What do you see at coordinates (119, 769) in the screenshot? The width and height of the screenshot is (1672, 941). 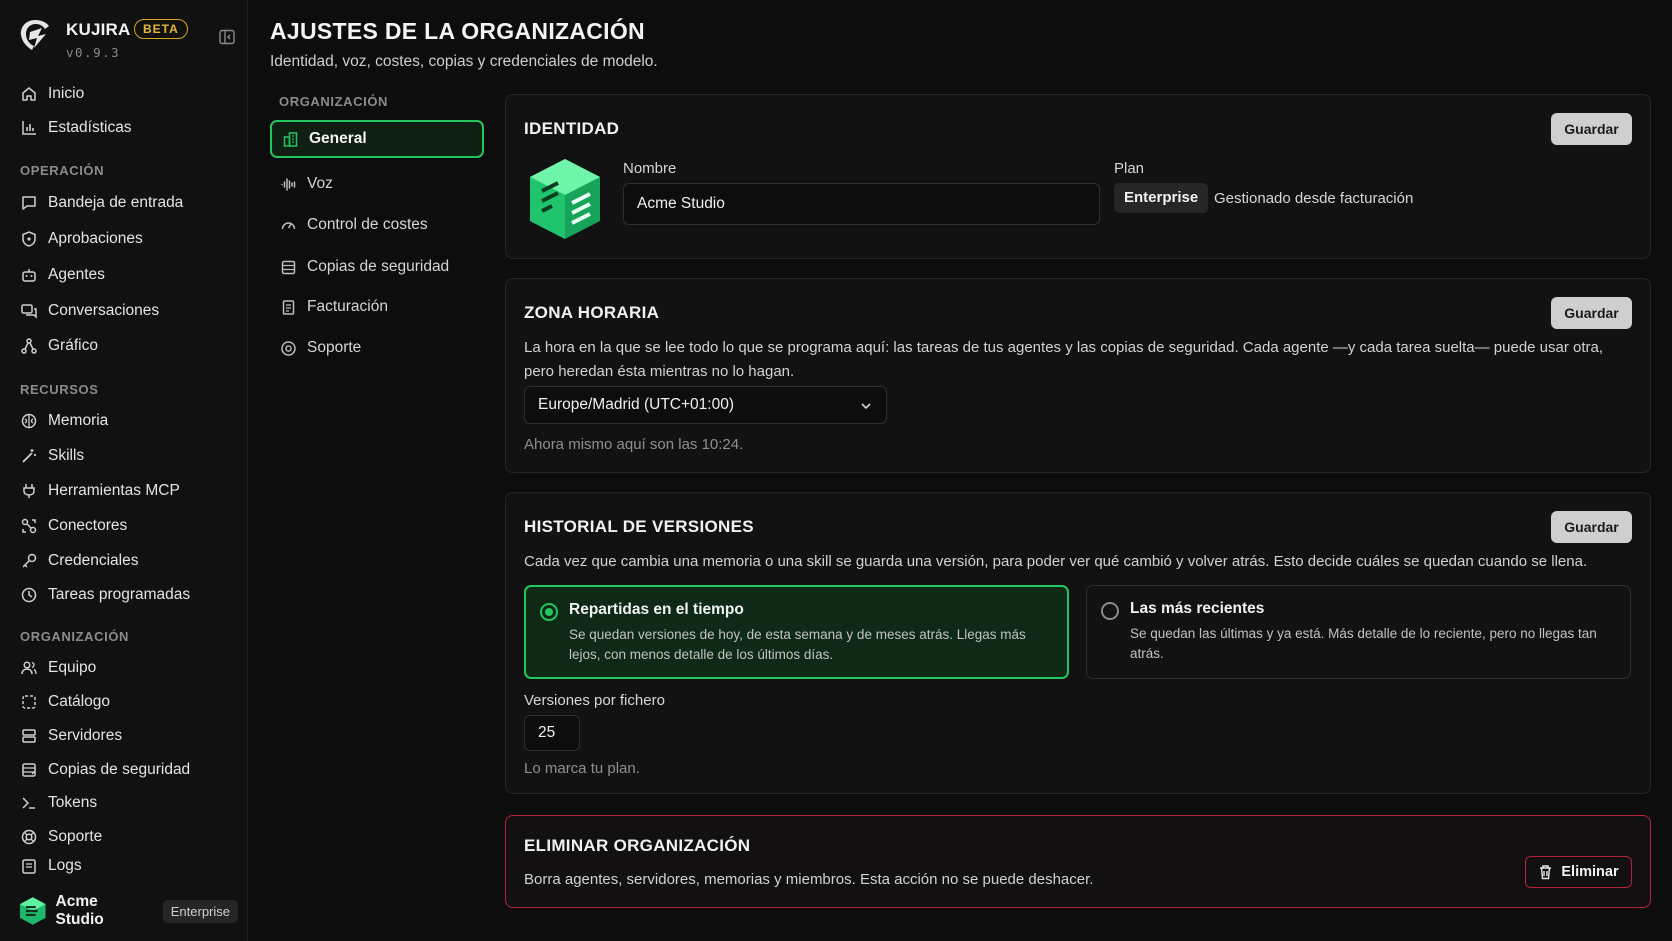 I see `sidebar-item-label: Copias de seguridad` at bounding box center [119, 769].